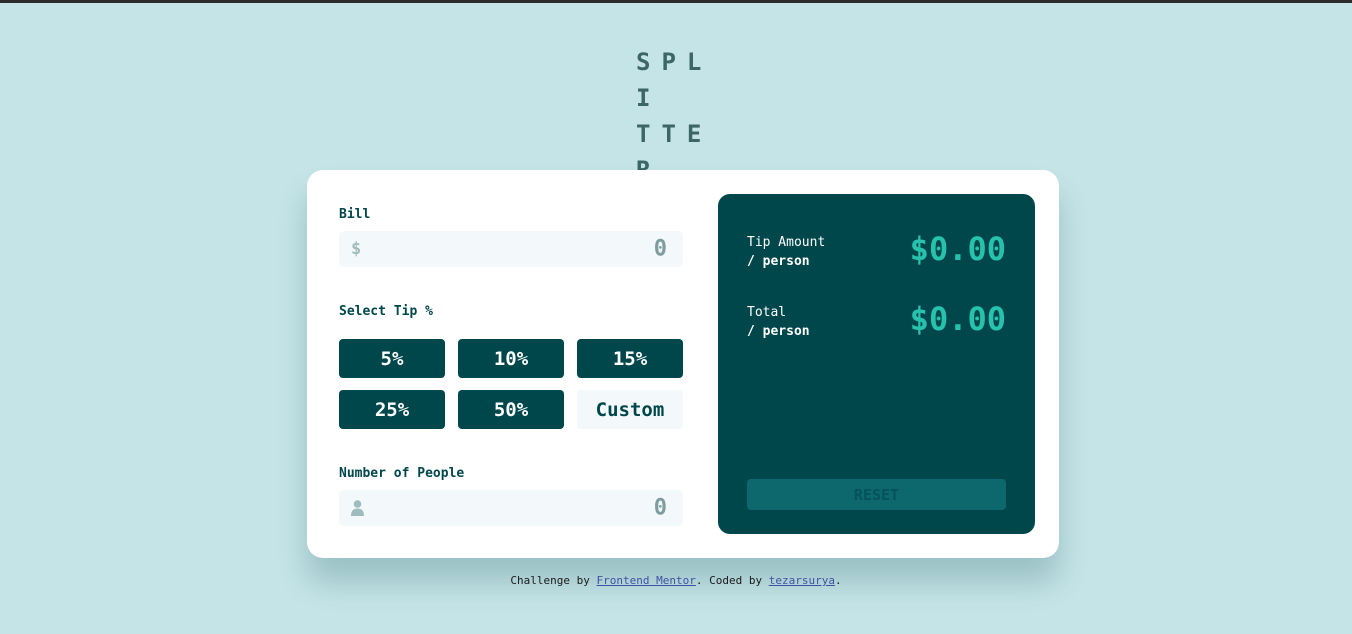 This screenshot has height=634, width=1352. What do you see at coordinates (686, 116) in the screenshot?
I see `splitter-logo: SPLI TTER` at bounding box center [686, 116].